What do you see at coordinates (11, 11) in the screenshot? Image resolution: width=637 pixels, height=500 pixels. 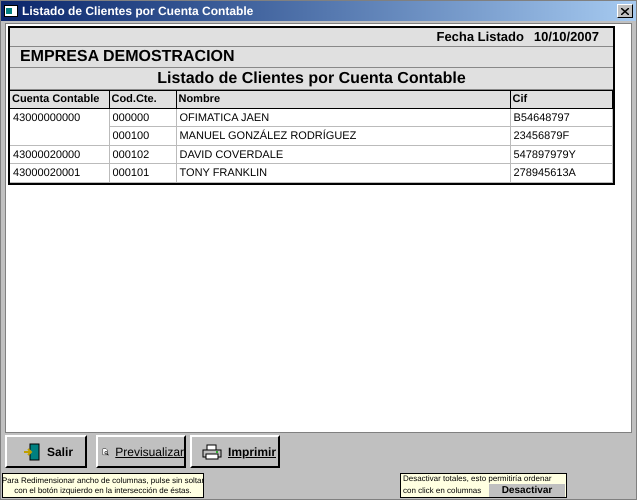 I see `window-icon` at bounding box center [11, 11].